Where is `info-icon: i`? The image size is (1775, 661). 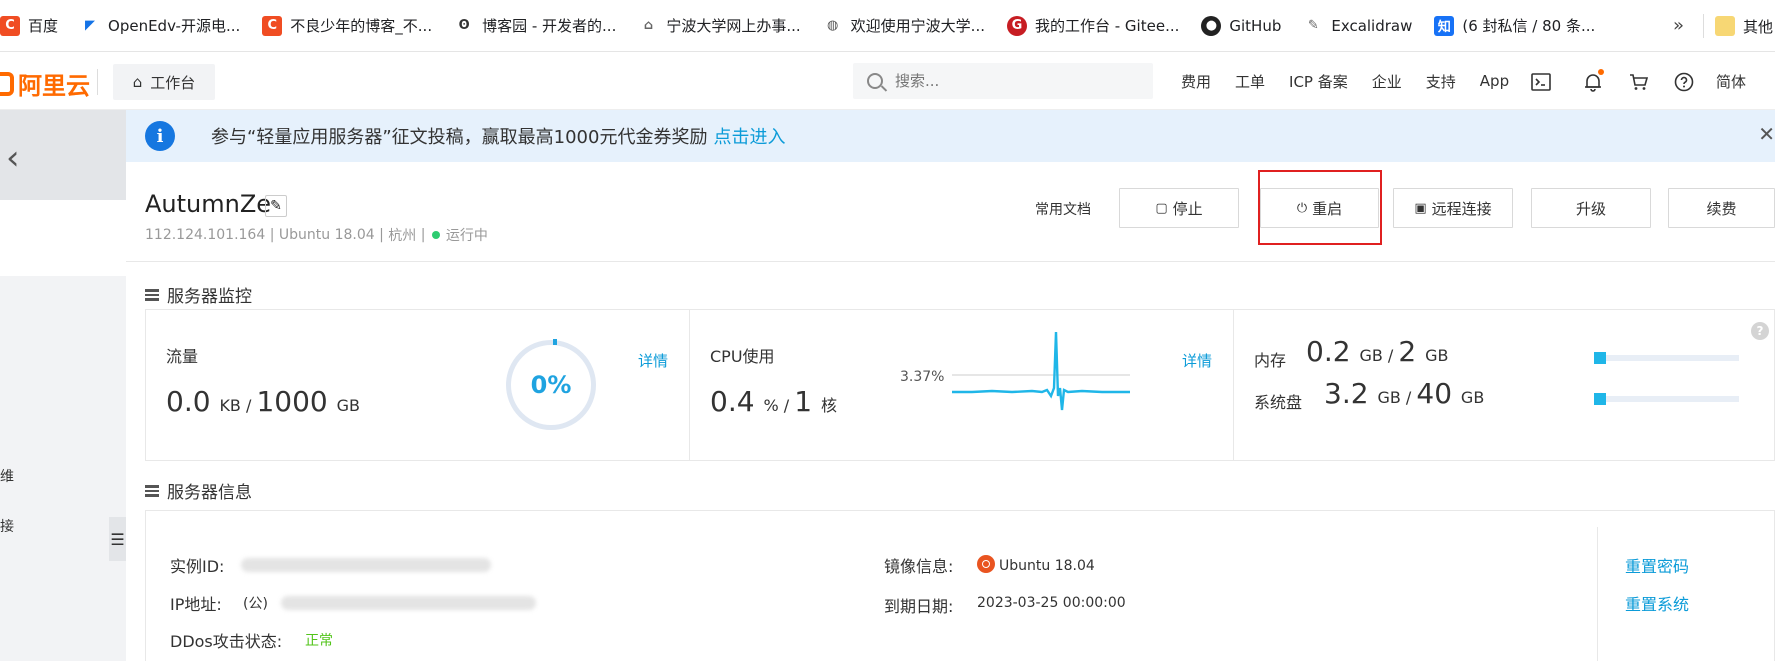
info-icon: i is located at coordinates (160, 136).